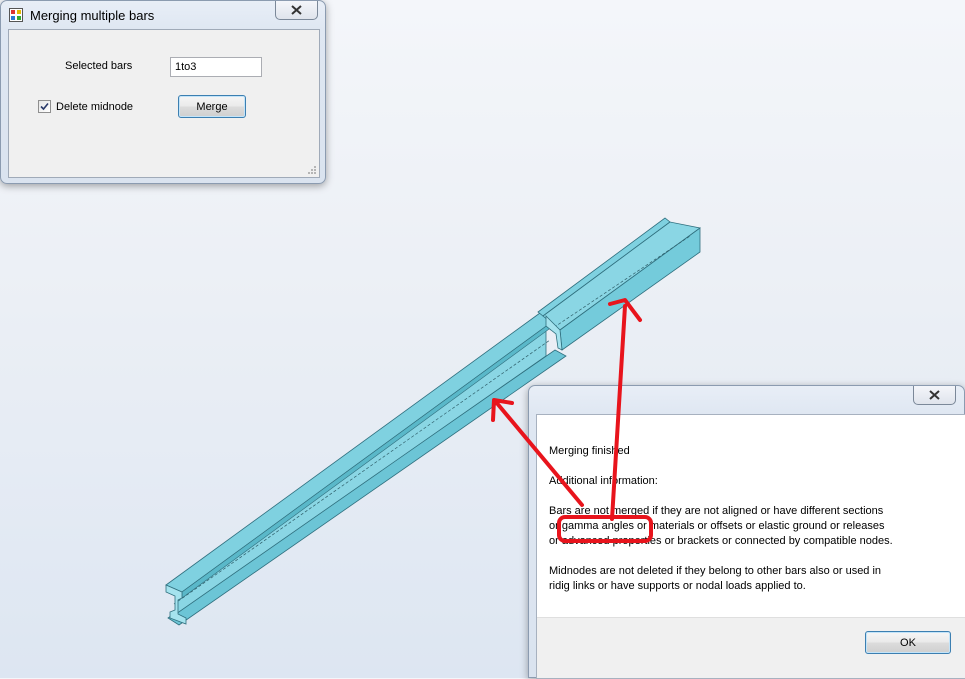  What do you see at coordinates (16, 15) in the screenshot?
I see `app-grid-icon` at bounding box center [16, 15].